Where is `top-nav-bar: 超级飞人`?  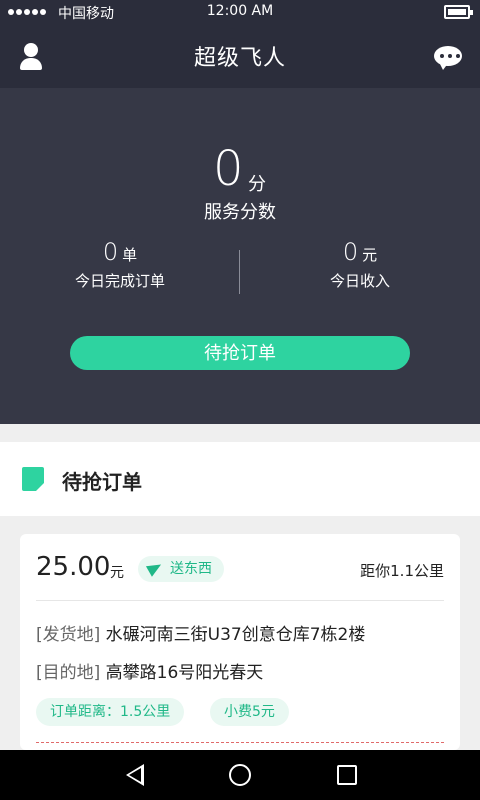 top-nav-bar: 超级飞人 is located at coordinates (240, 57).